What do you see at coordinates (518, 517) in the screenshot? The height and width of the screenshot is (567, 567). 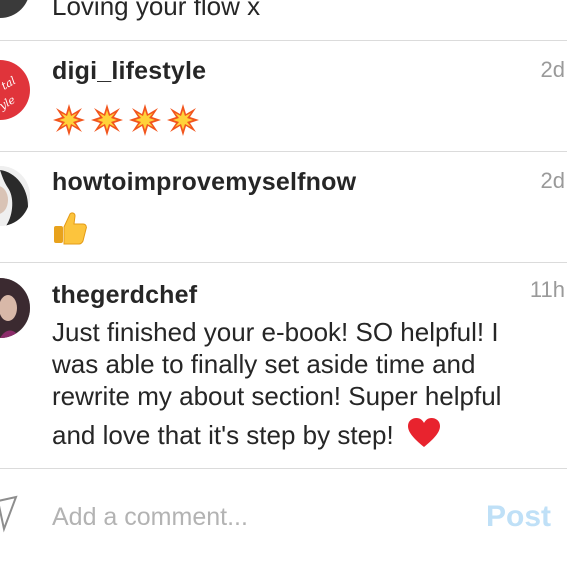 I see `post-button: Post` at bounding box center [518, 517].